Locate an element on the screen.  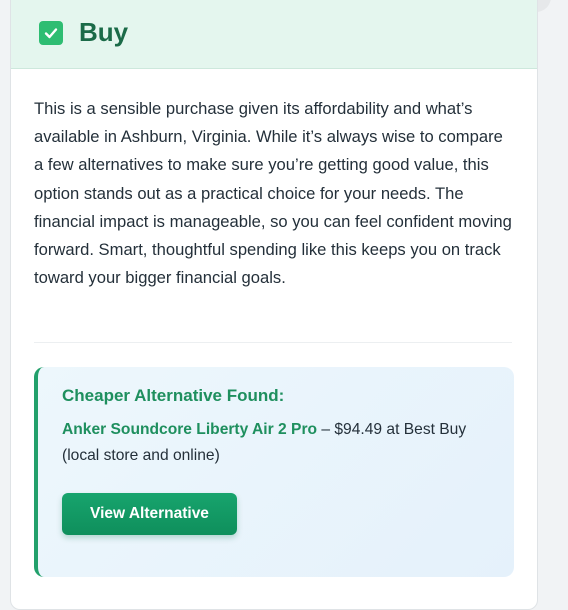
alternative-title: Cheaper Alternative Found: is located at coordinates (173, 395).